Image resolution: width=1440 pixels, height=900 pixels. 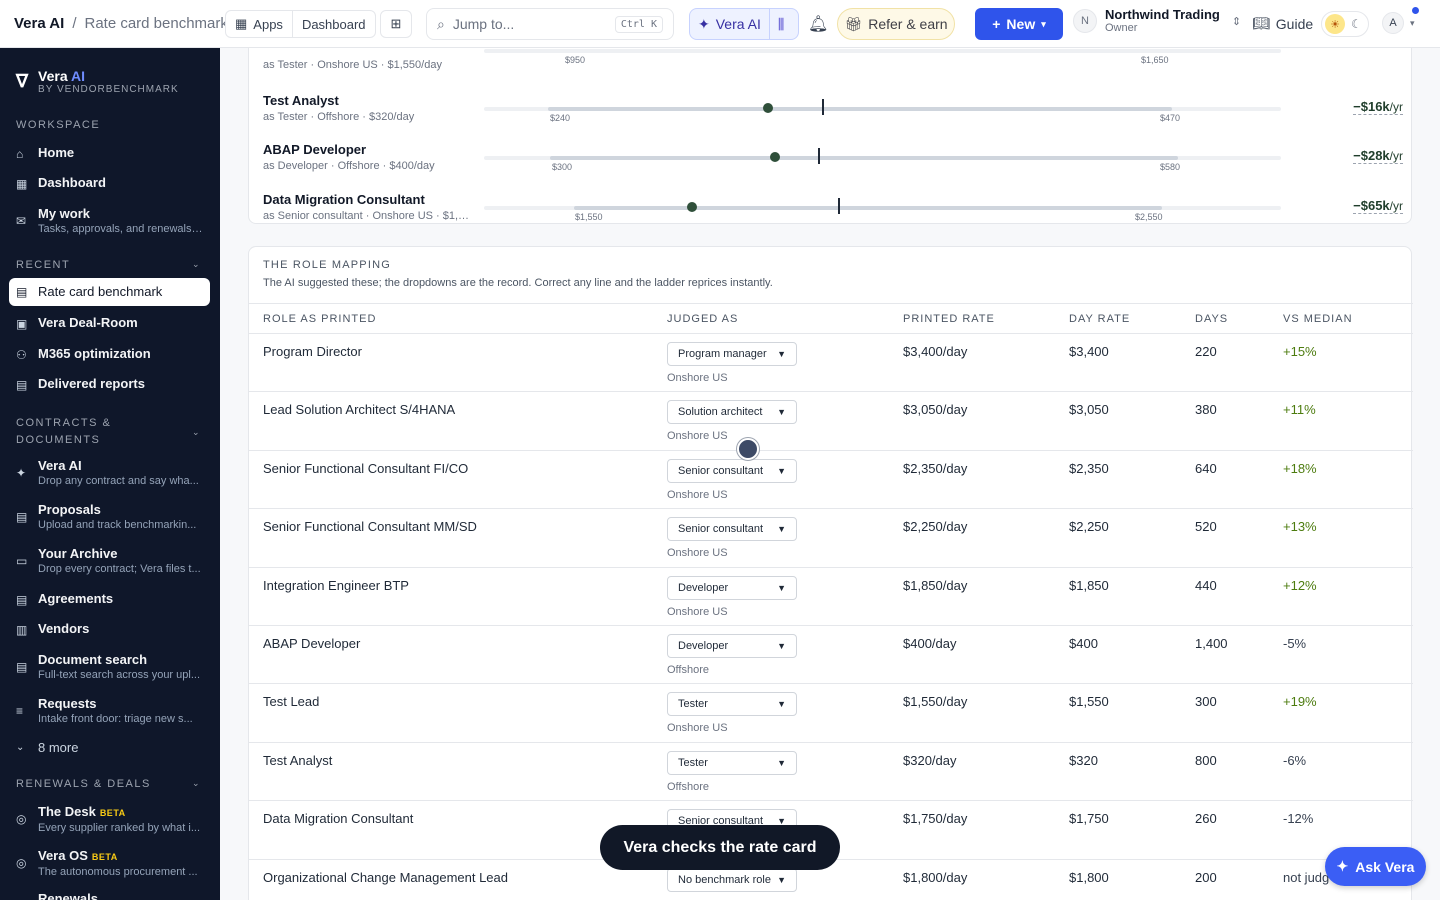 I want to click on sidebar-item-label: Renewals, so click(x=68, y=895).